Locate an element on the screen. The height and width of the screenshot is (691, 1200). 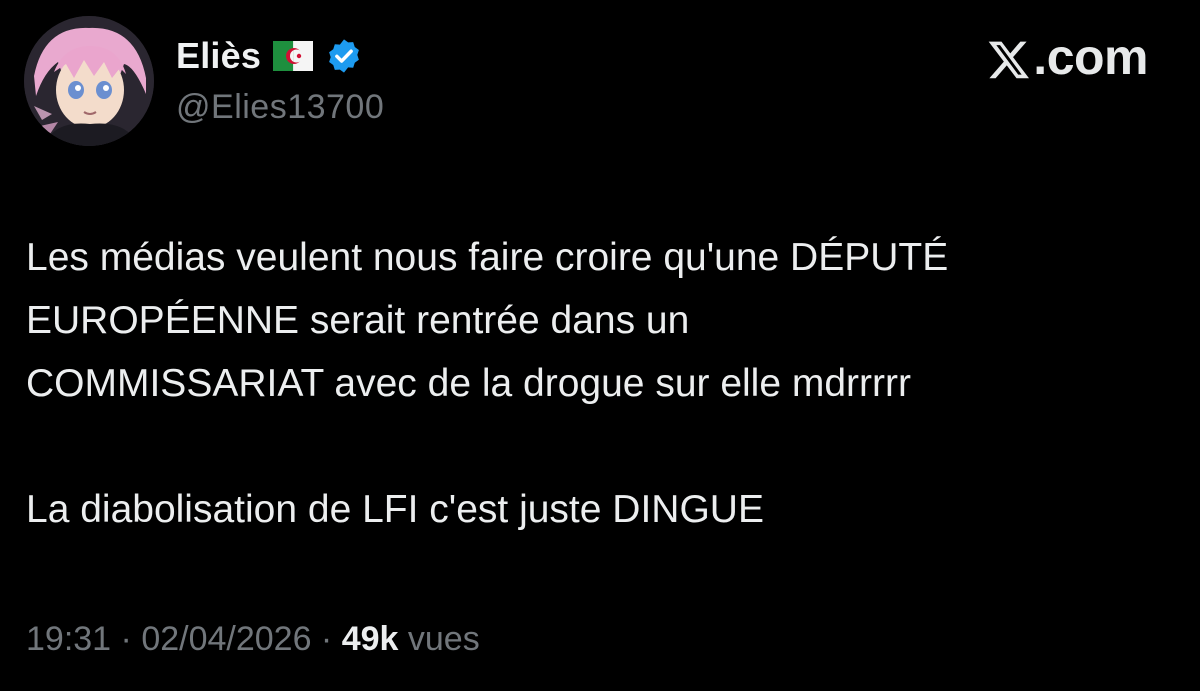
author-handle: @Elies13700 is located at coordinates (280, 107).